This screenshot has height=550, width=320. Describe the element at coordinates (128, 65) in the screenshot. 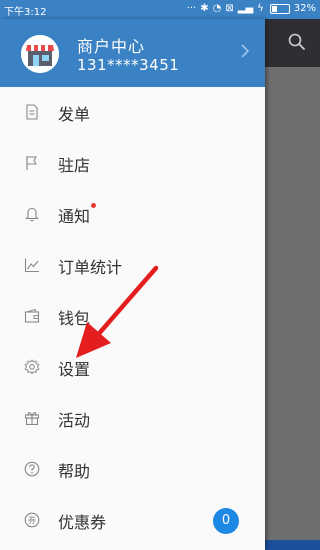

I see `merchant-phone: 131****3451` at that location.